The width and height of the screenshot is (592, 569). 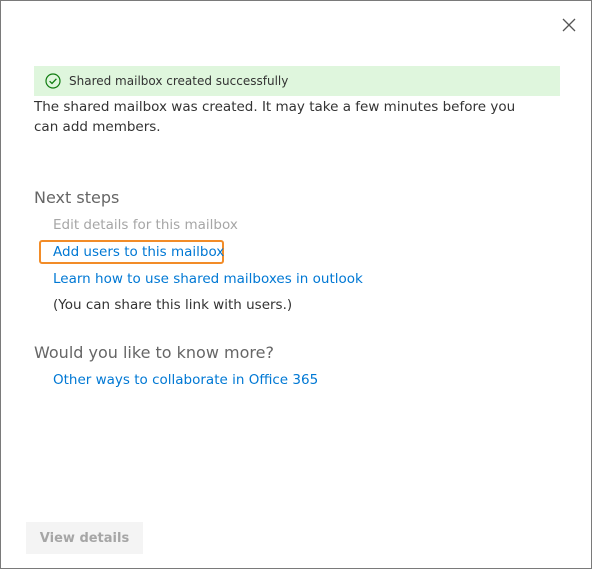 What do you see at coordinates (297, 81) in the screenshot?
I see `success-banner: Shared mailbox created successfully` at bounding box center [297, 81].